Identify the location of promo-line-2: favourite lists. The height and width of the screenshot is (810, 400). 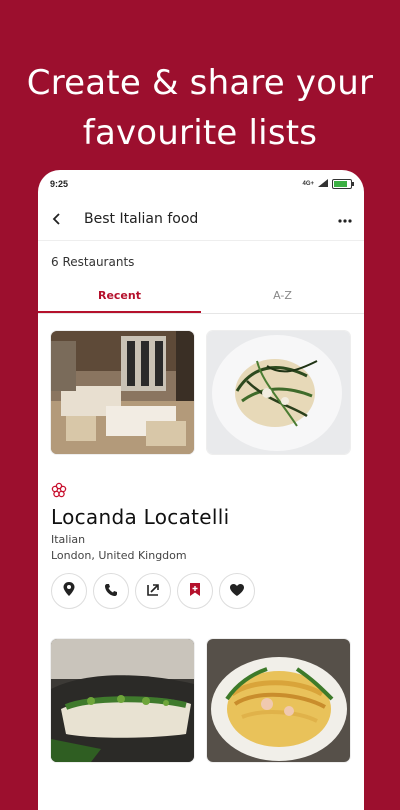
(200, 133).